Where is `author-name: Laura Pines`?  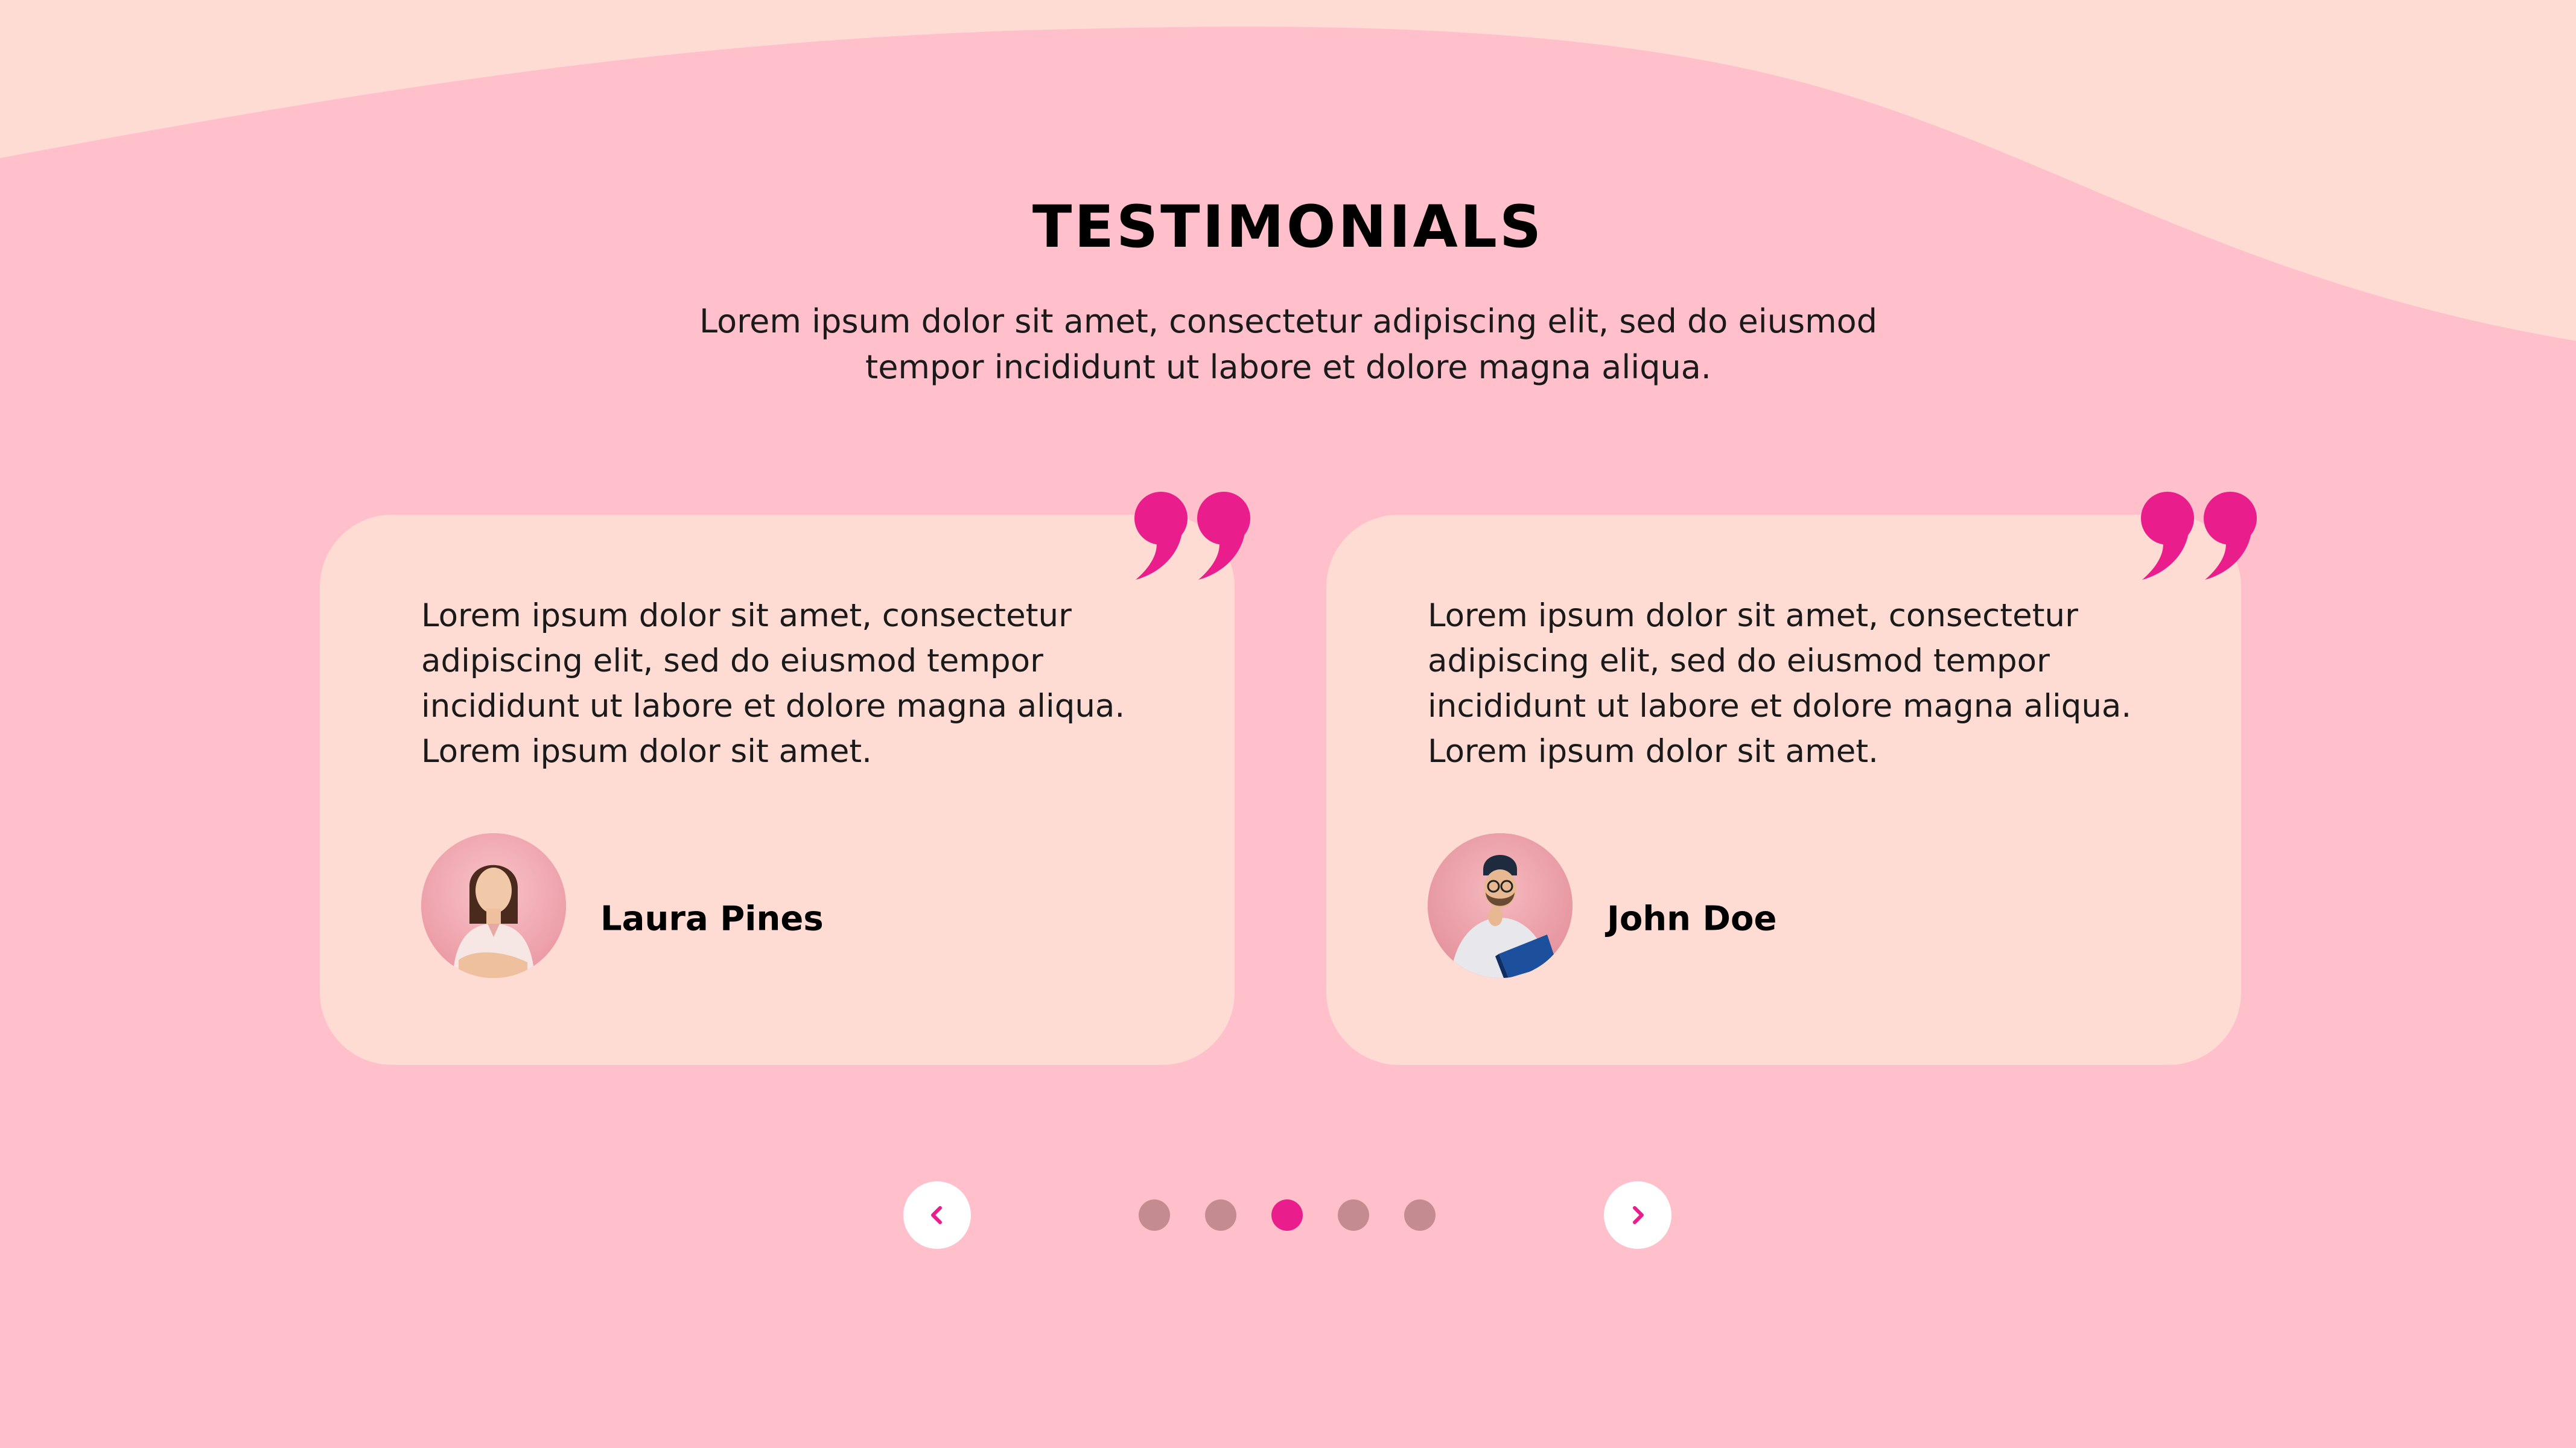
author-name: Laura Pines is located at coordinates (712, 919).